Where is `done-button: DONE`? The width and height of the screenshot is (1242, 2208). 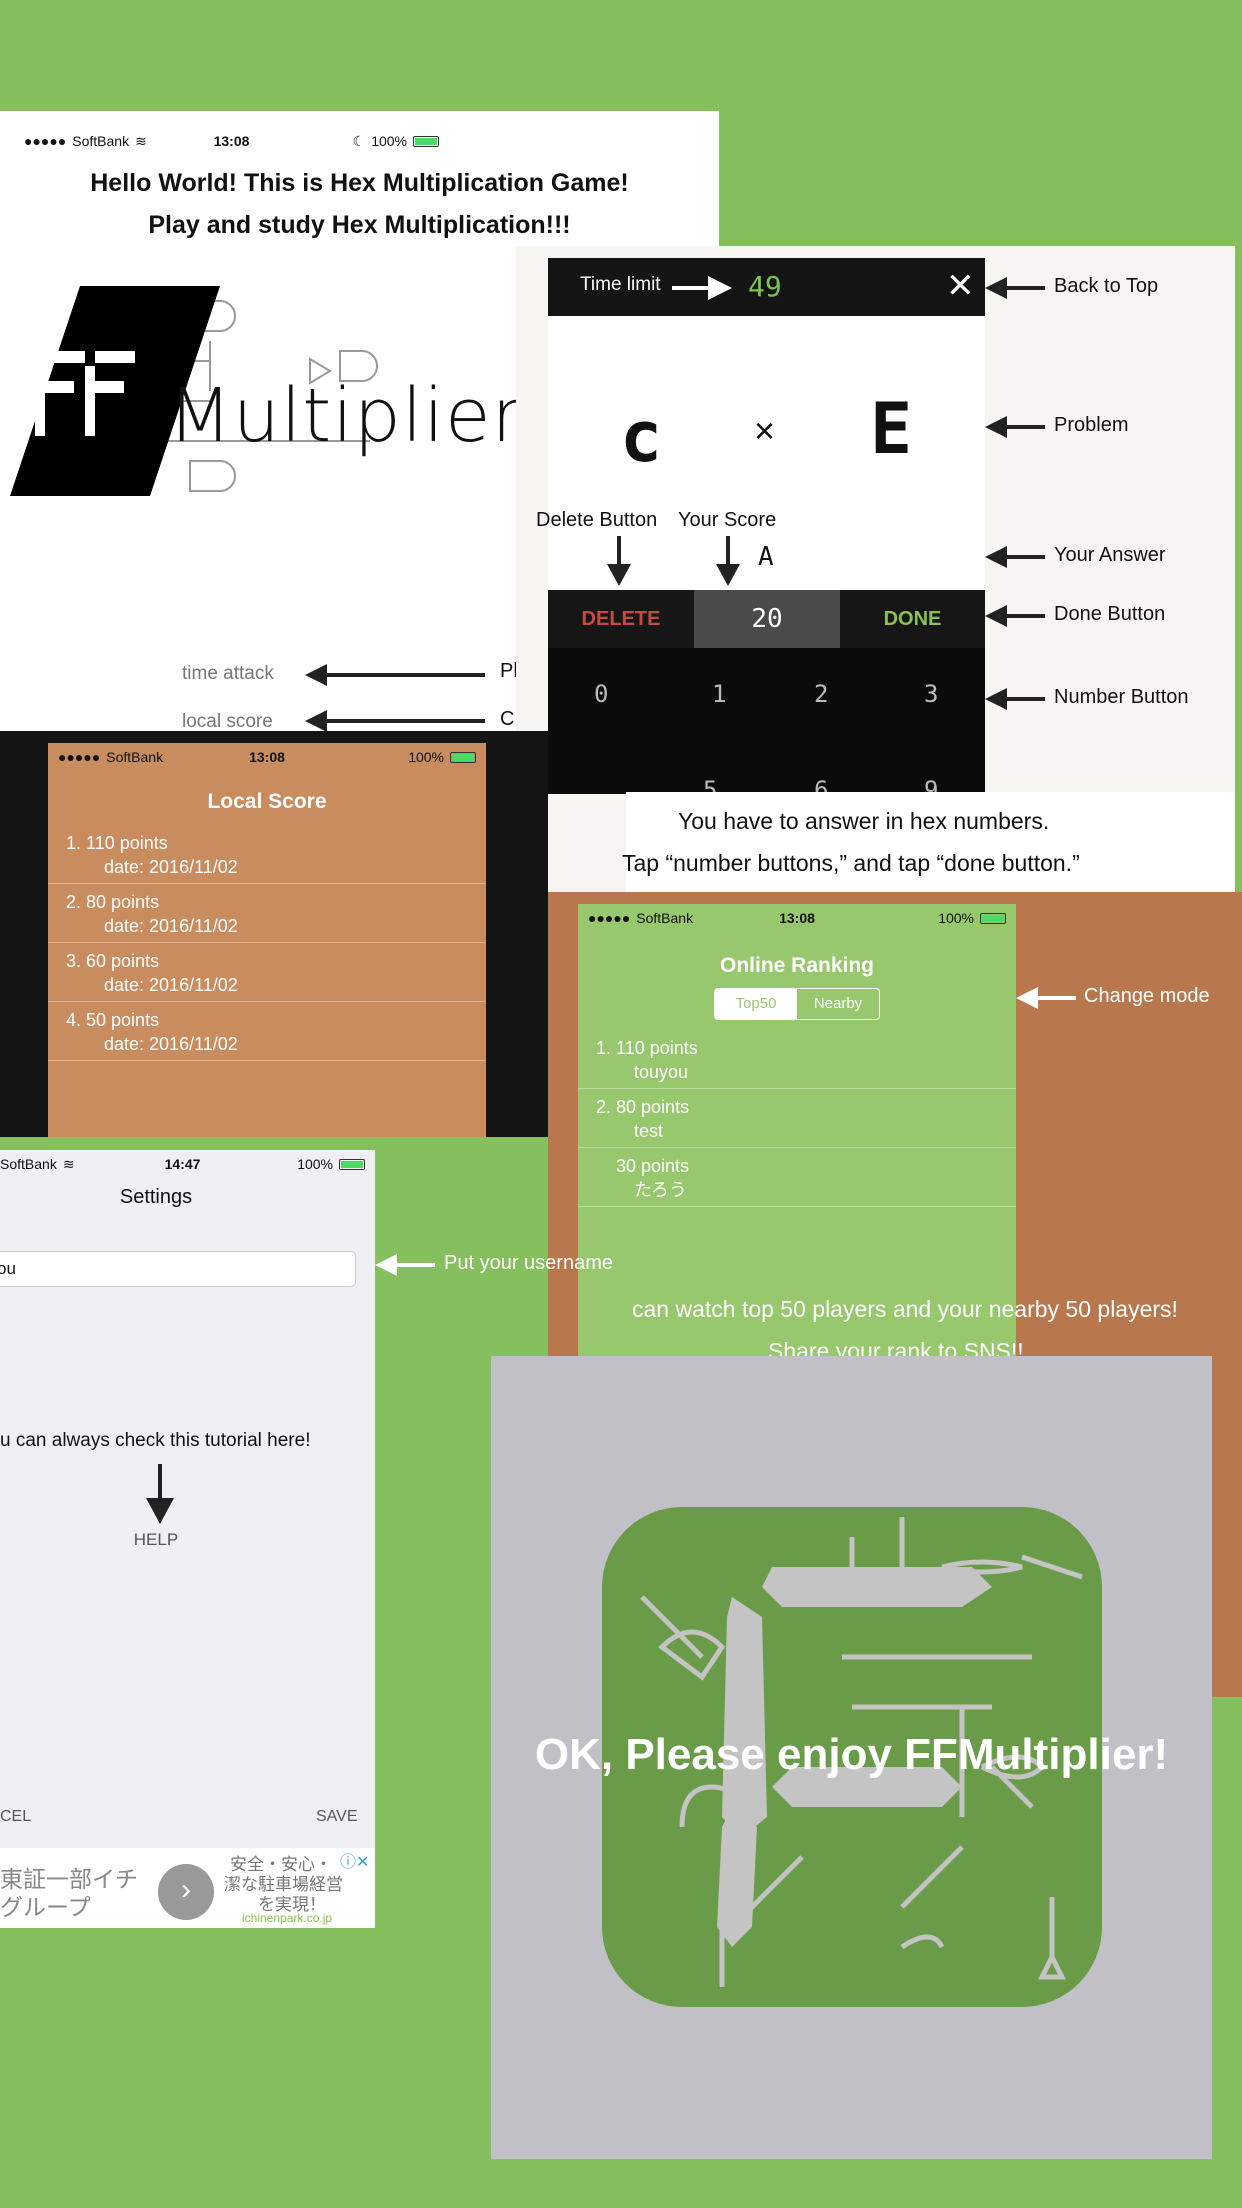
done-button: DONE is located at coordinates (912, 619).